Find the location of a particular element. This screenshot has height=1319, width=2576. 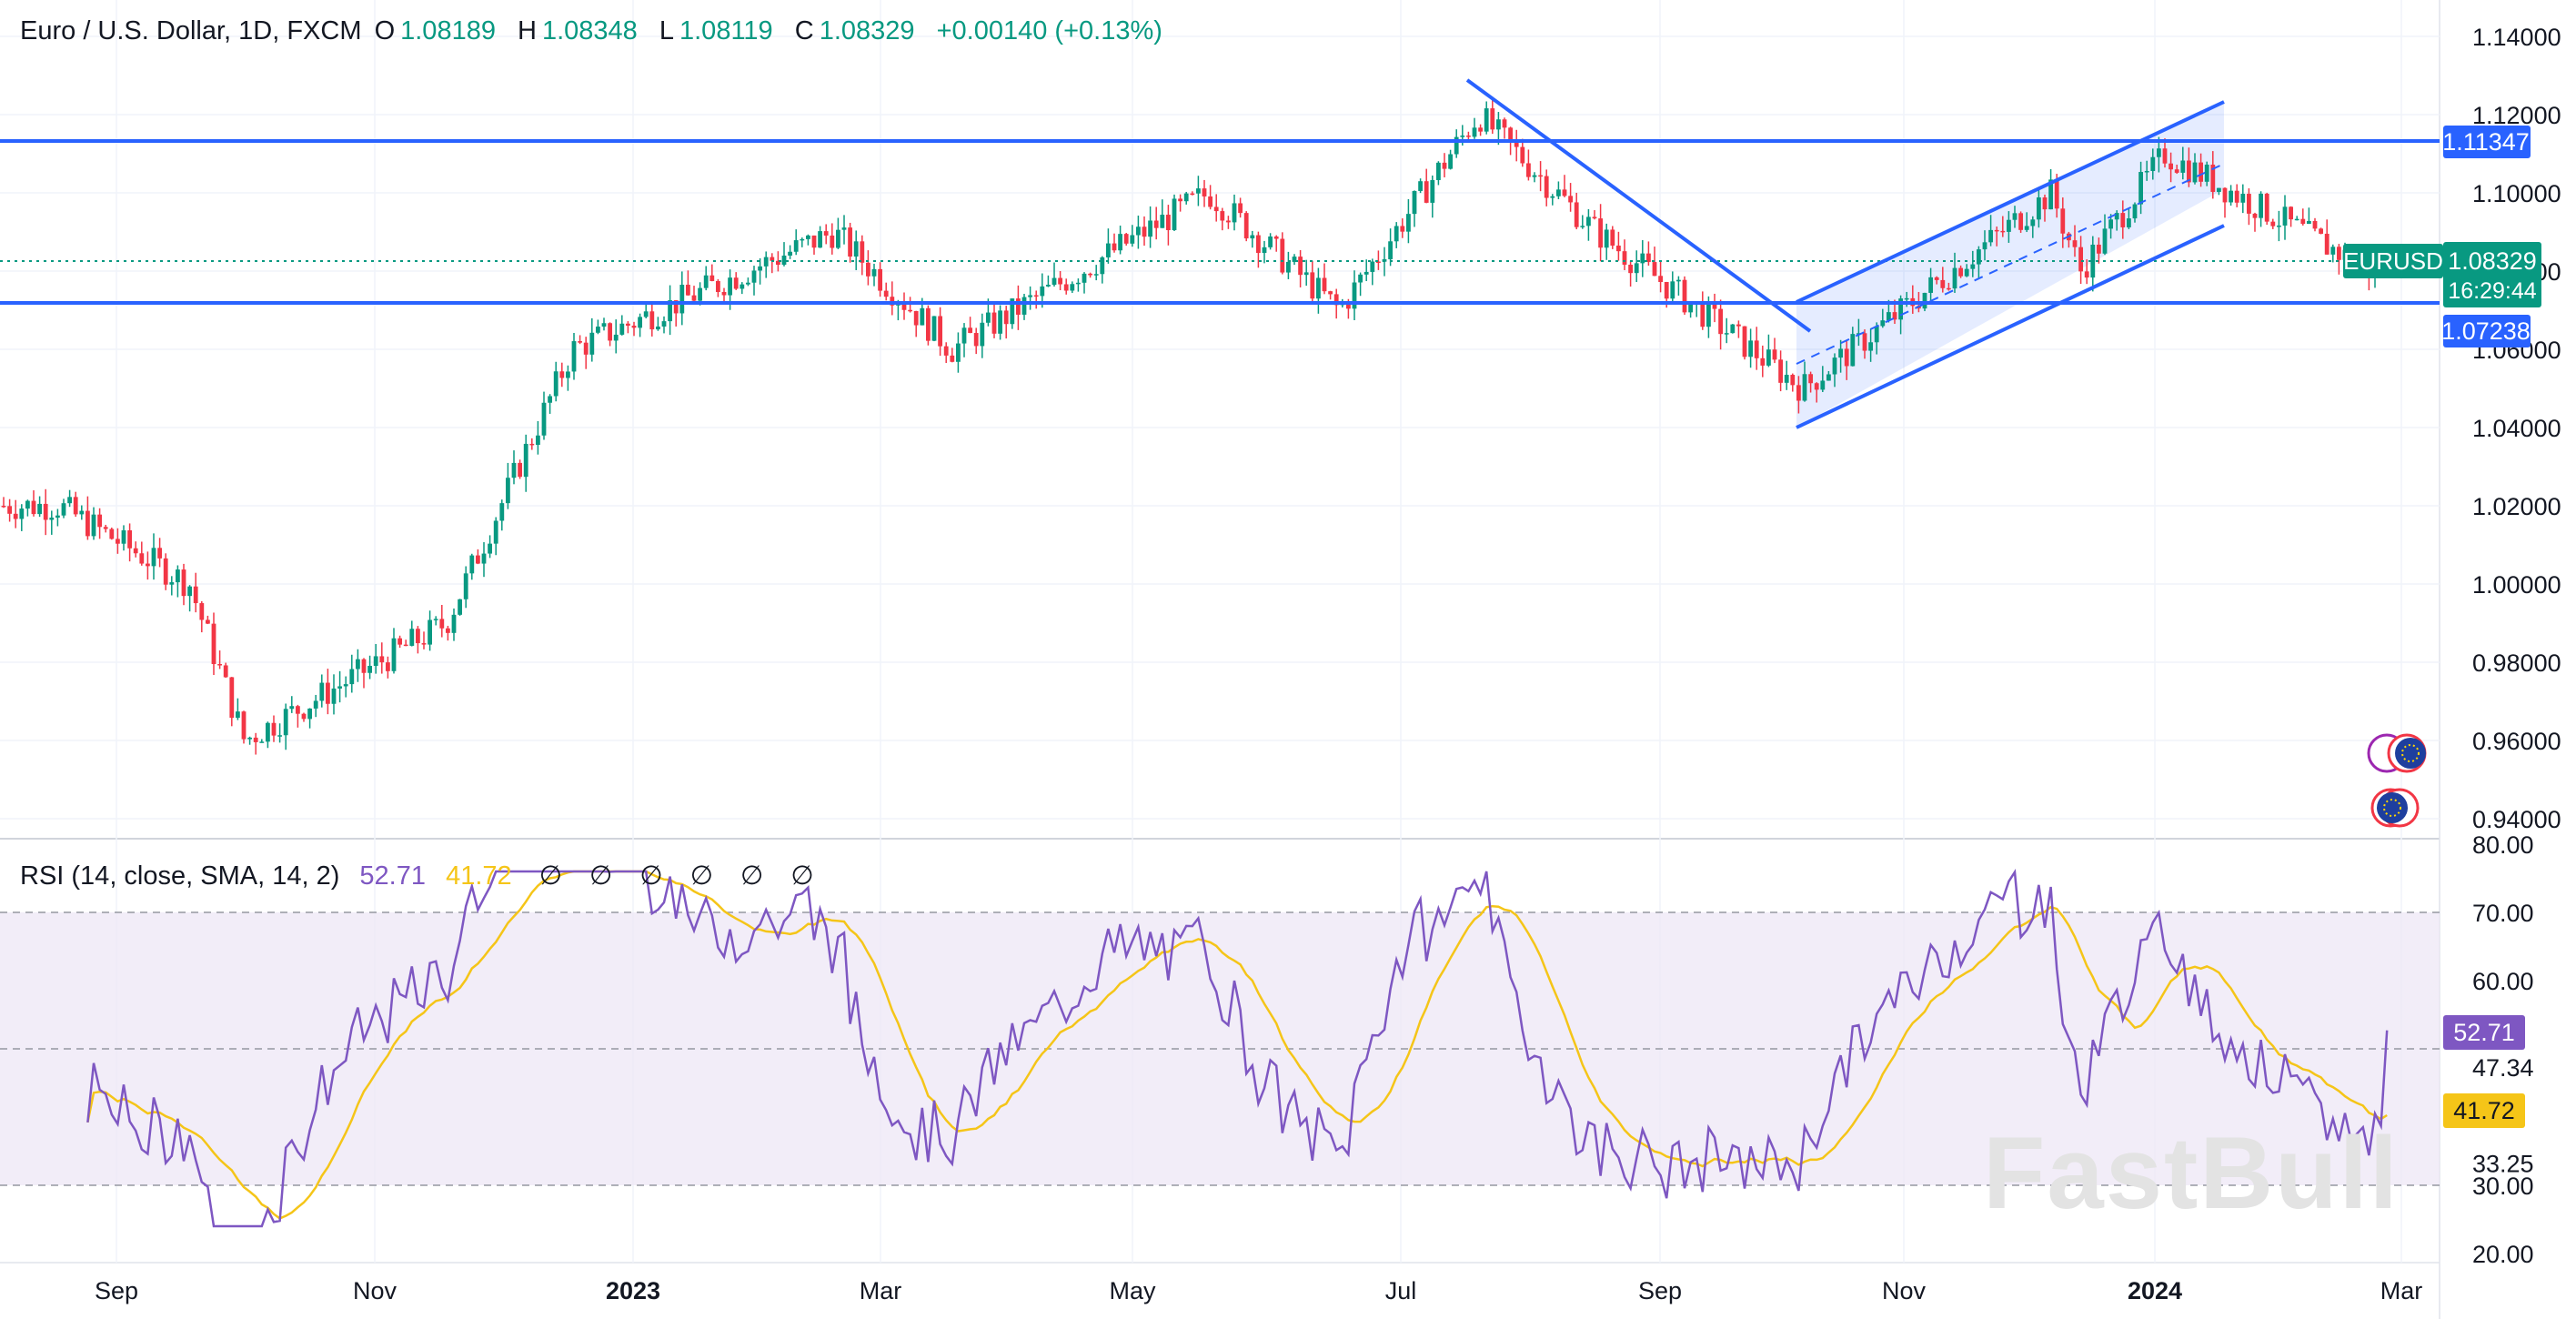

support-tag: 1.07238 is located at coordinates (2486, 331).